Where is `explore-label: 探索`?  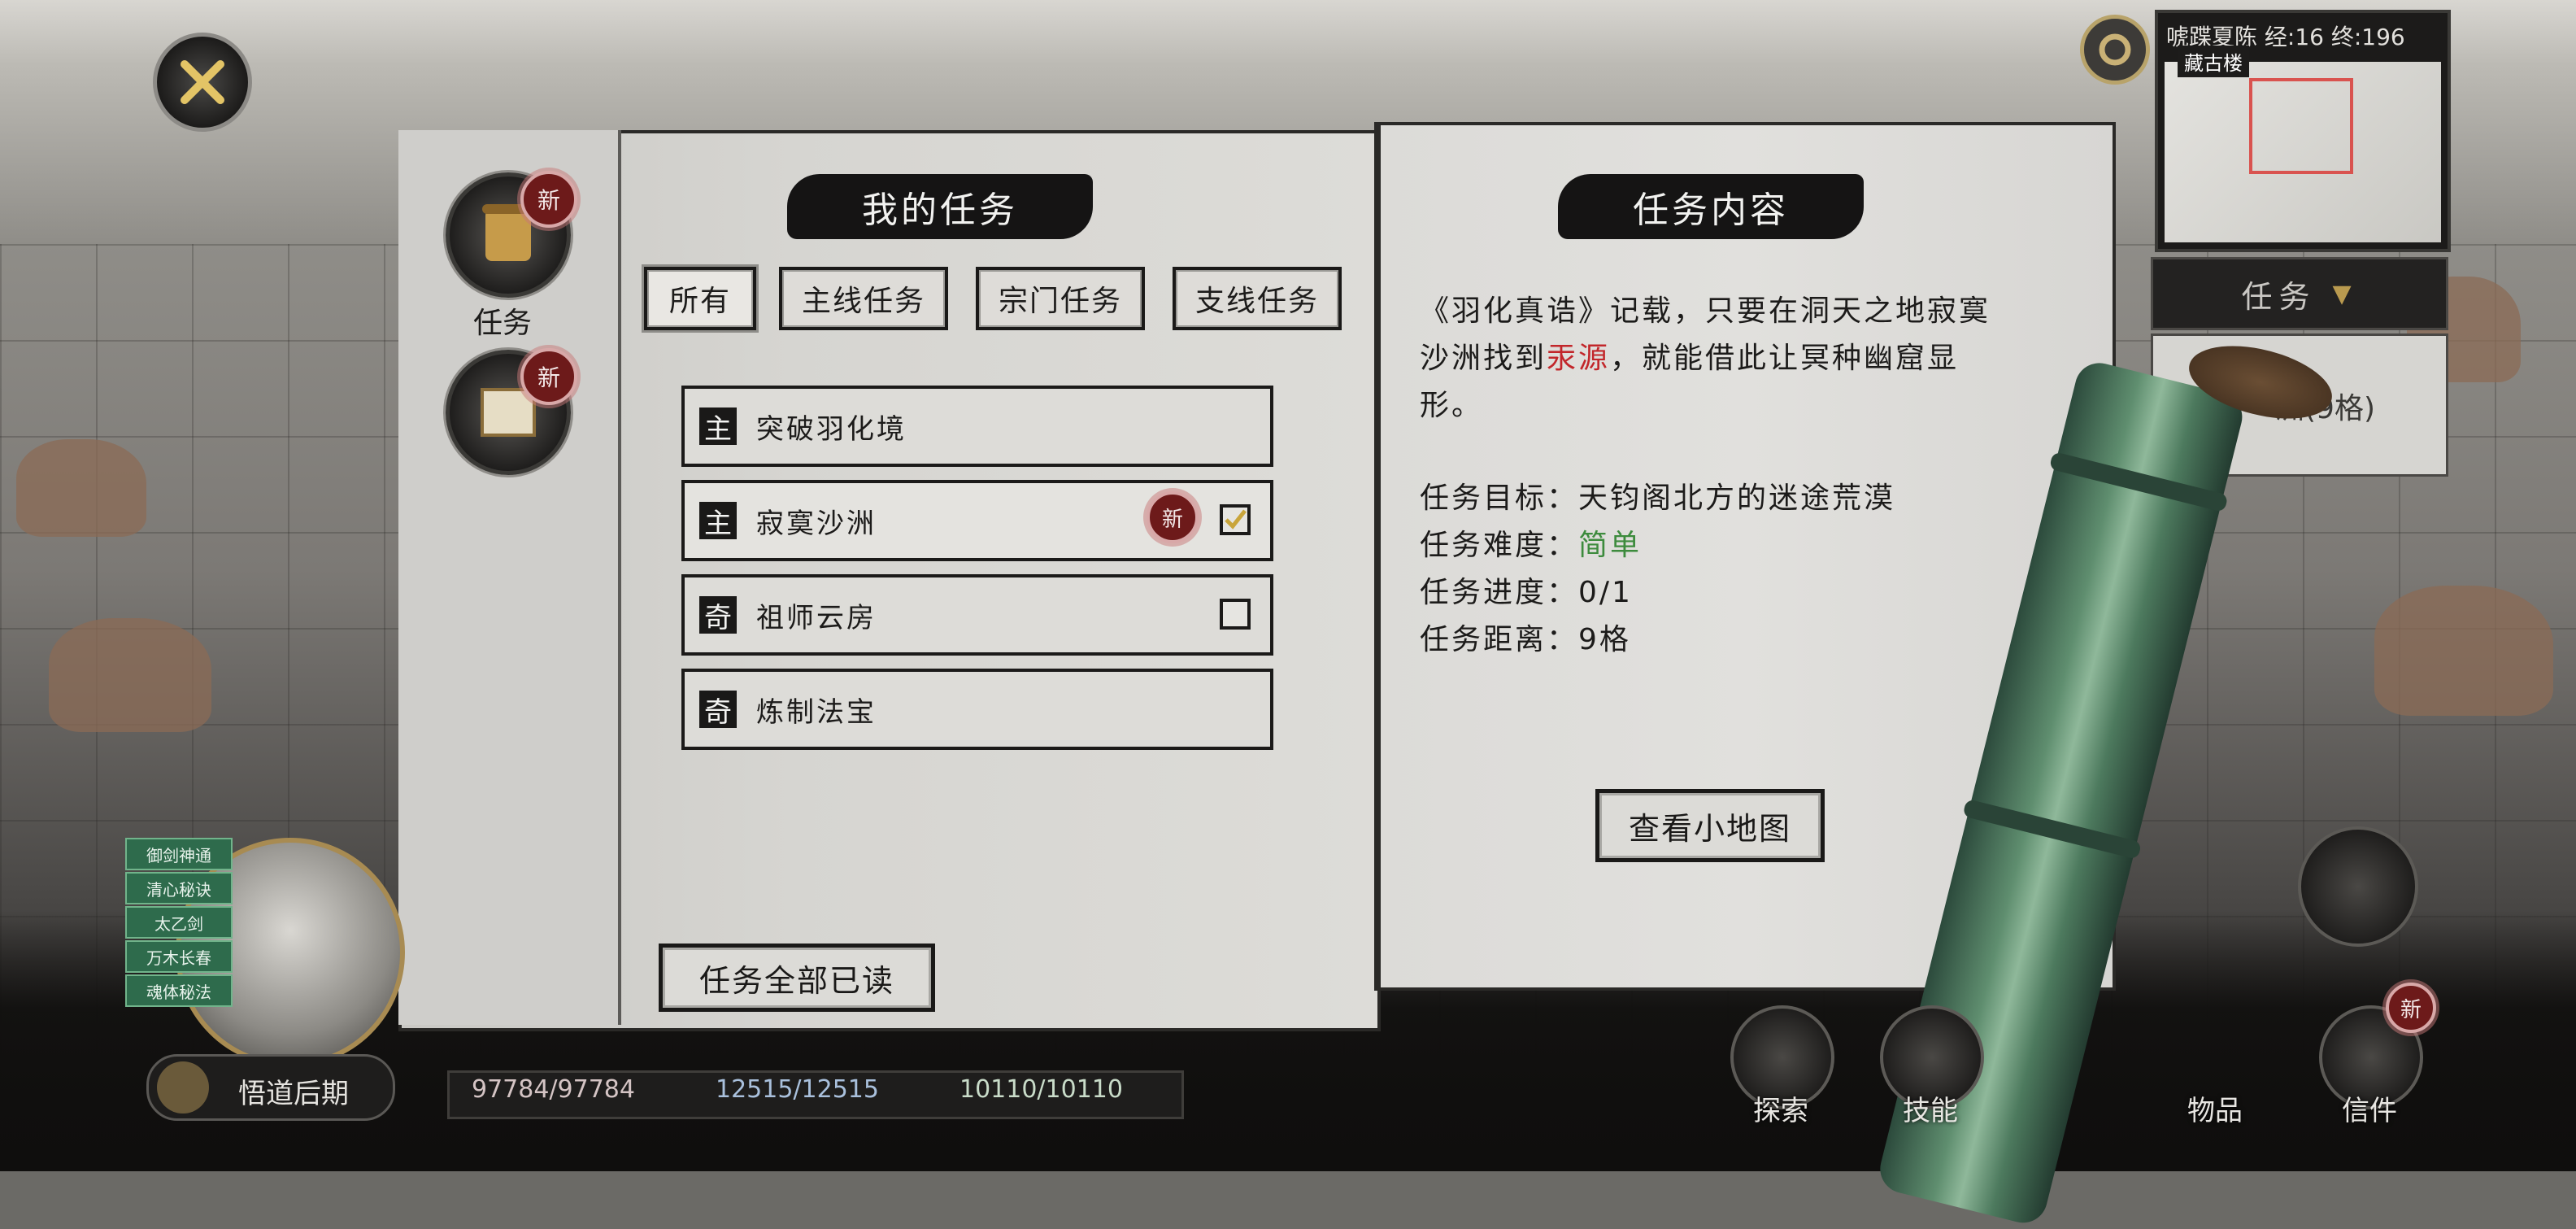
explore-label: 探索 is located at coordinates (1780, 1111).